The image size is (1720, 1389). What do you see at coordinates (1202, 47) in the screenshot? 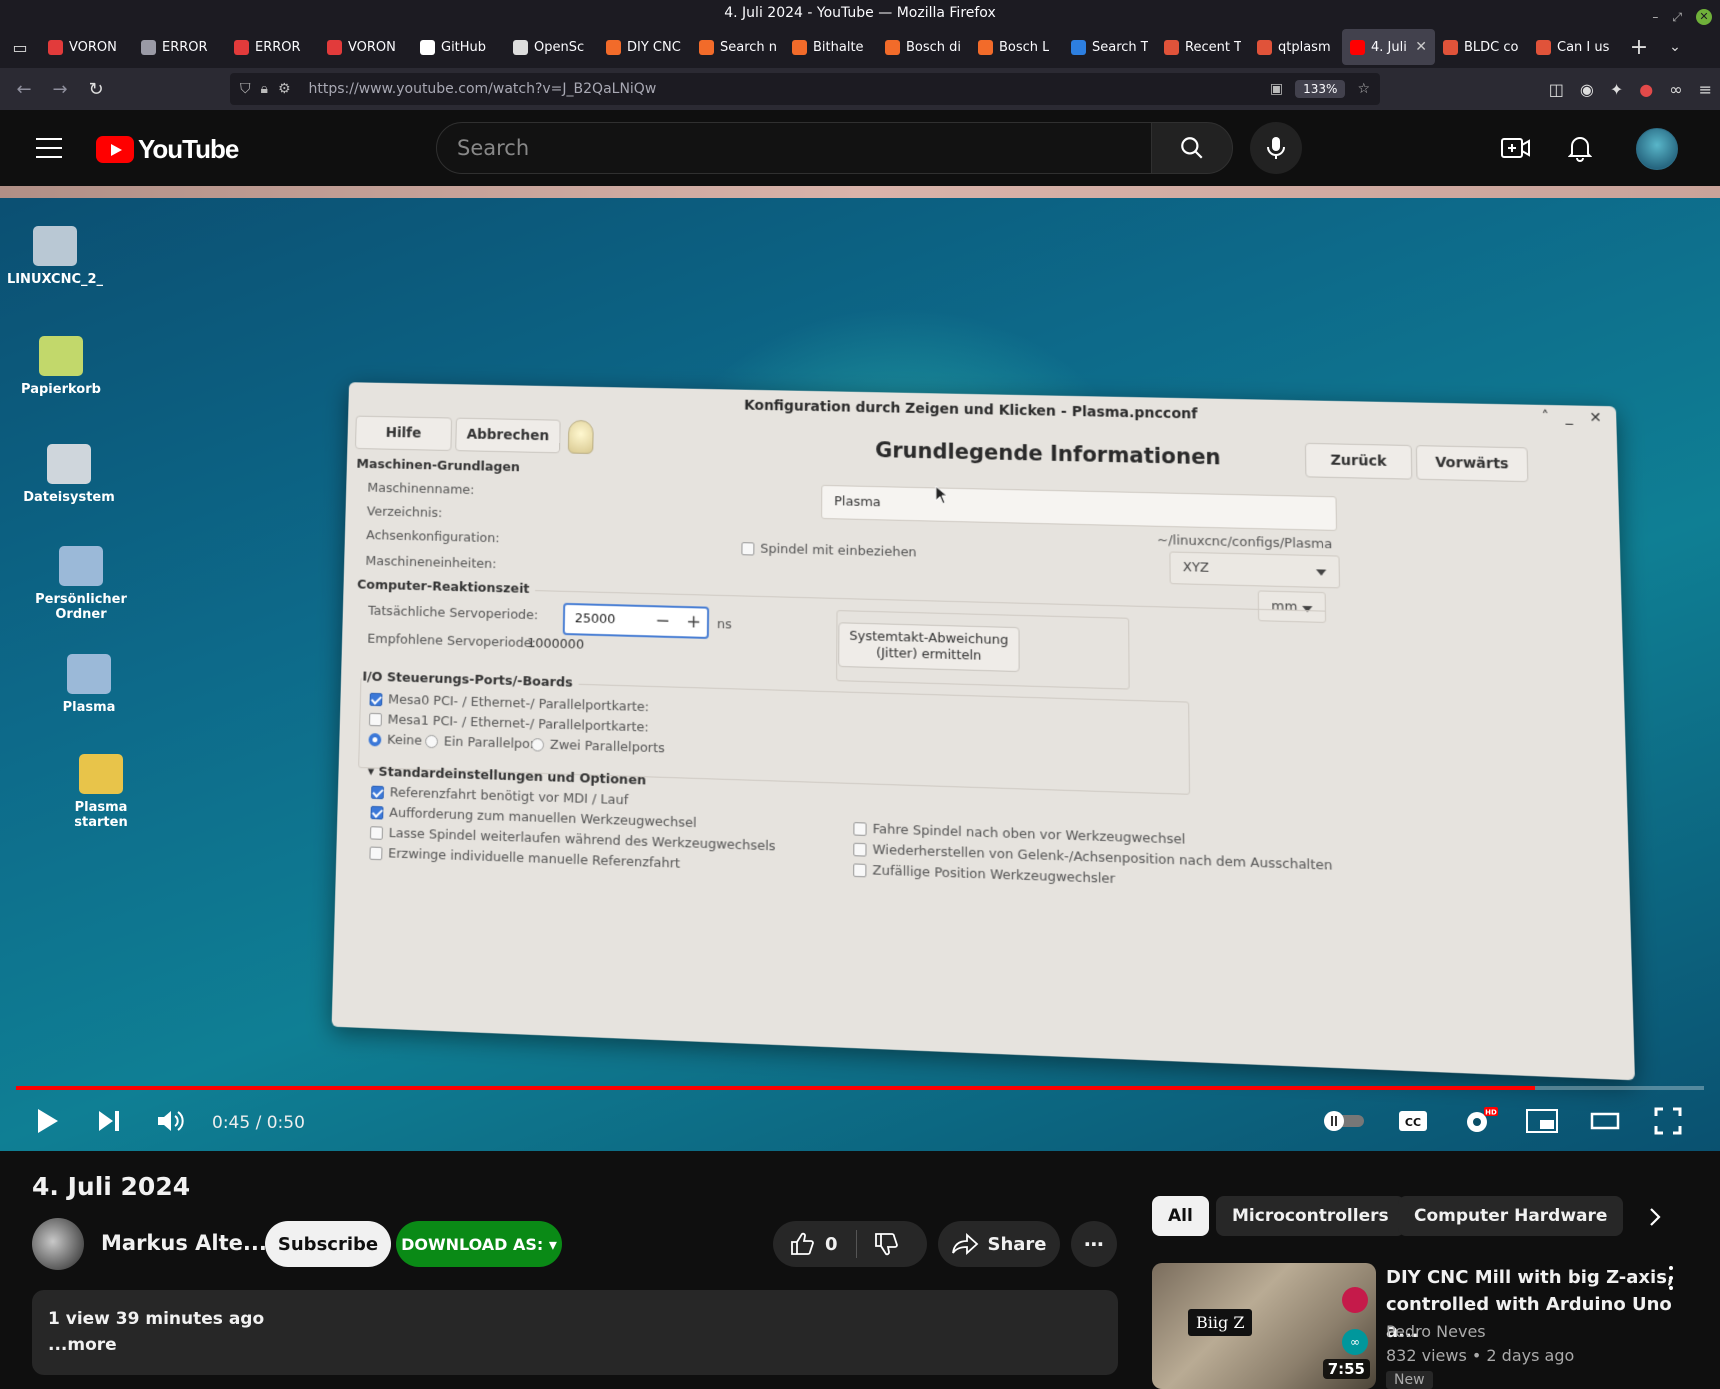
I see `tab-12: Recent T` at bounding box center [1202, 47].